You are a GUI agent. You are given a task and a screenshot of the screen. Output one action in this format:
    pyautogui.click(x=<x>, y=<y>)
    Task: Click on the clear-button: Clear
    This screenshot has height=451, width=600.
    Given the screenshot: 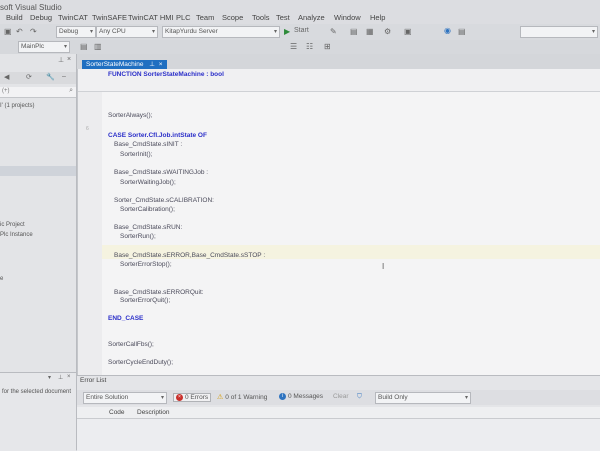 What is the action you would take?
    pyautogui.click(x=341, y=396)
    